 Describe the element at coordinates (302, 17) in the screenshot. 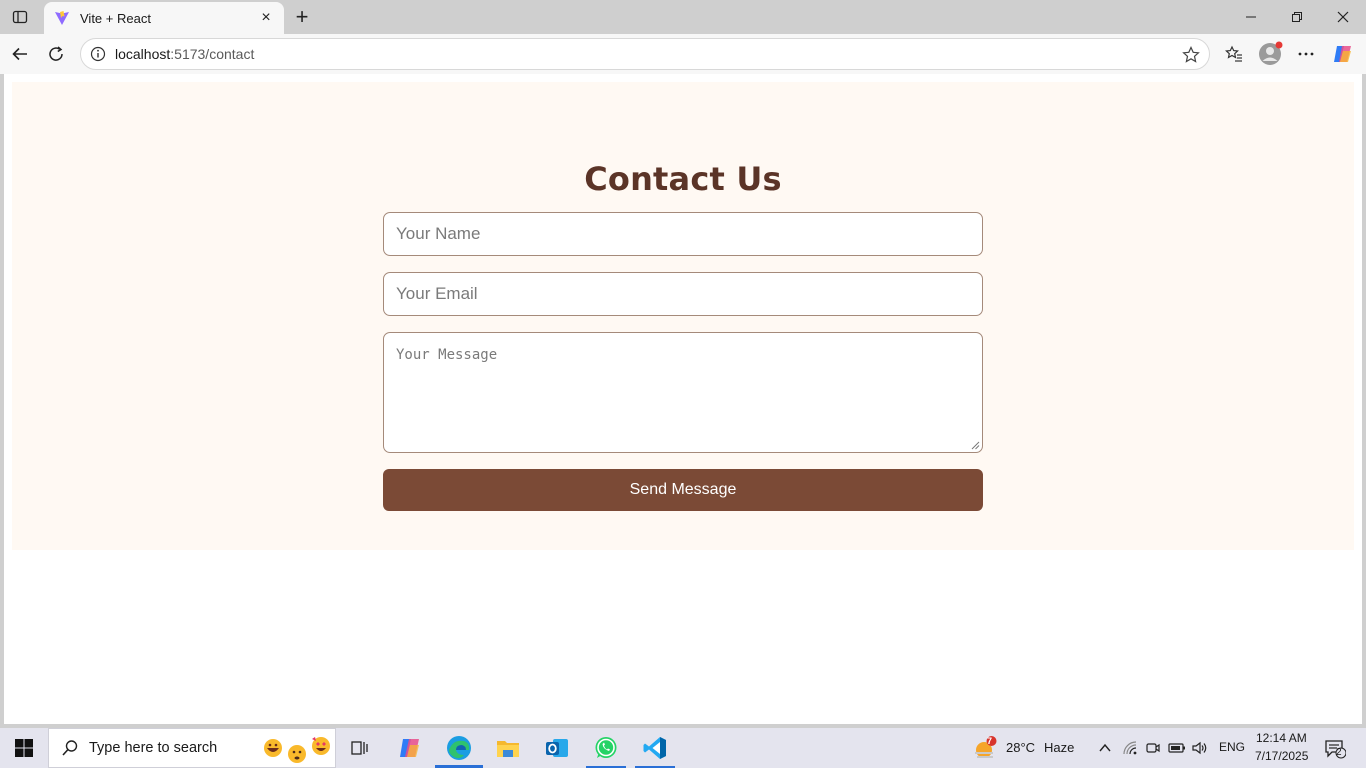

I see `new-tab-button: +` at that location.